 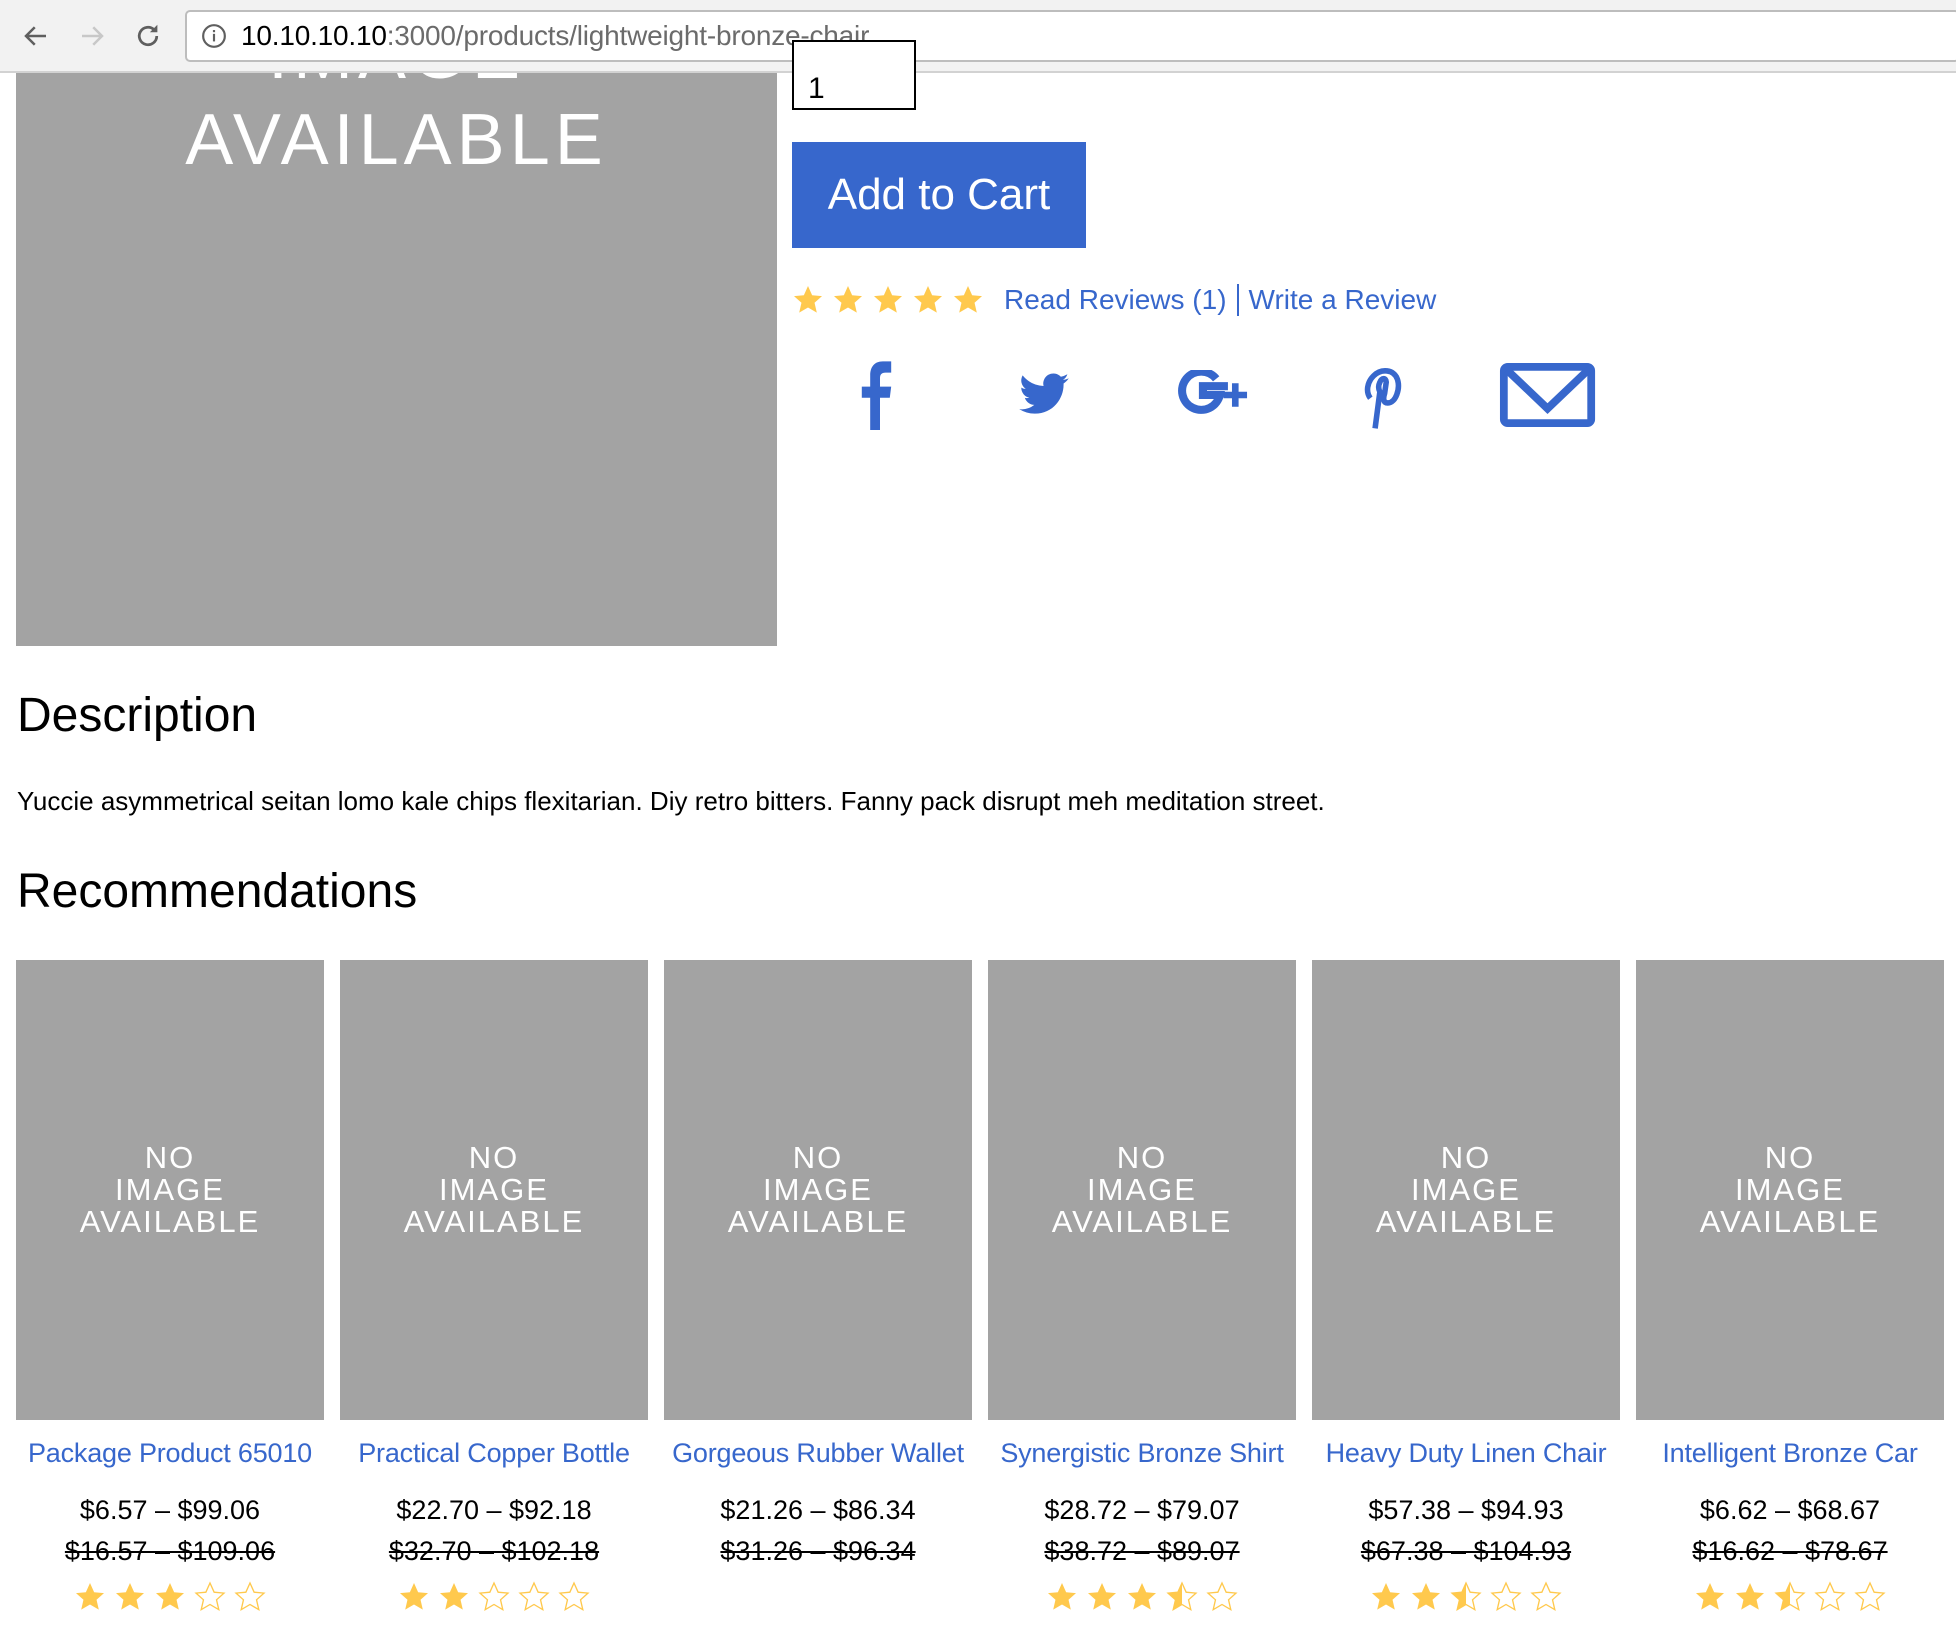 What do you see at coordinates (396, 359) in the screenshot?
I see `product-image: IMAGE AVAILABLE` at bounding box center [396, 359].